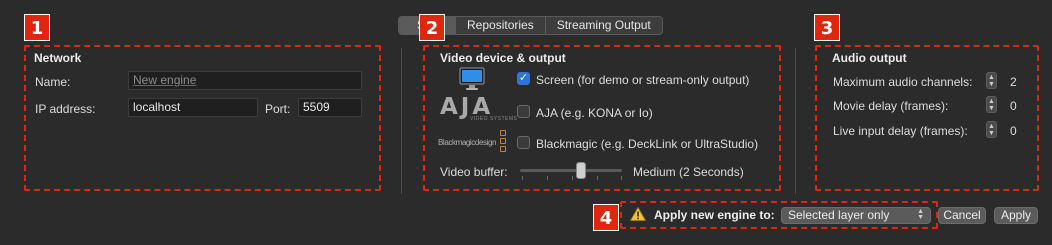 The width and height of the screenshot is (1052, 245). I want to click on tab-repositories: Repositories, so click(501, 25).